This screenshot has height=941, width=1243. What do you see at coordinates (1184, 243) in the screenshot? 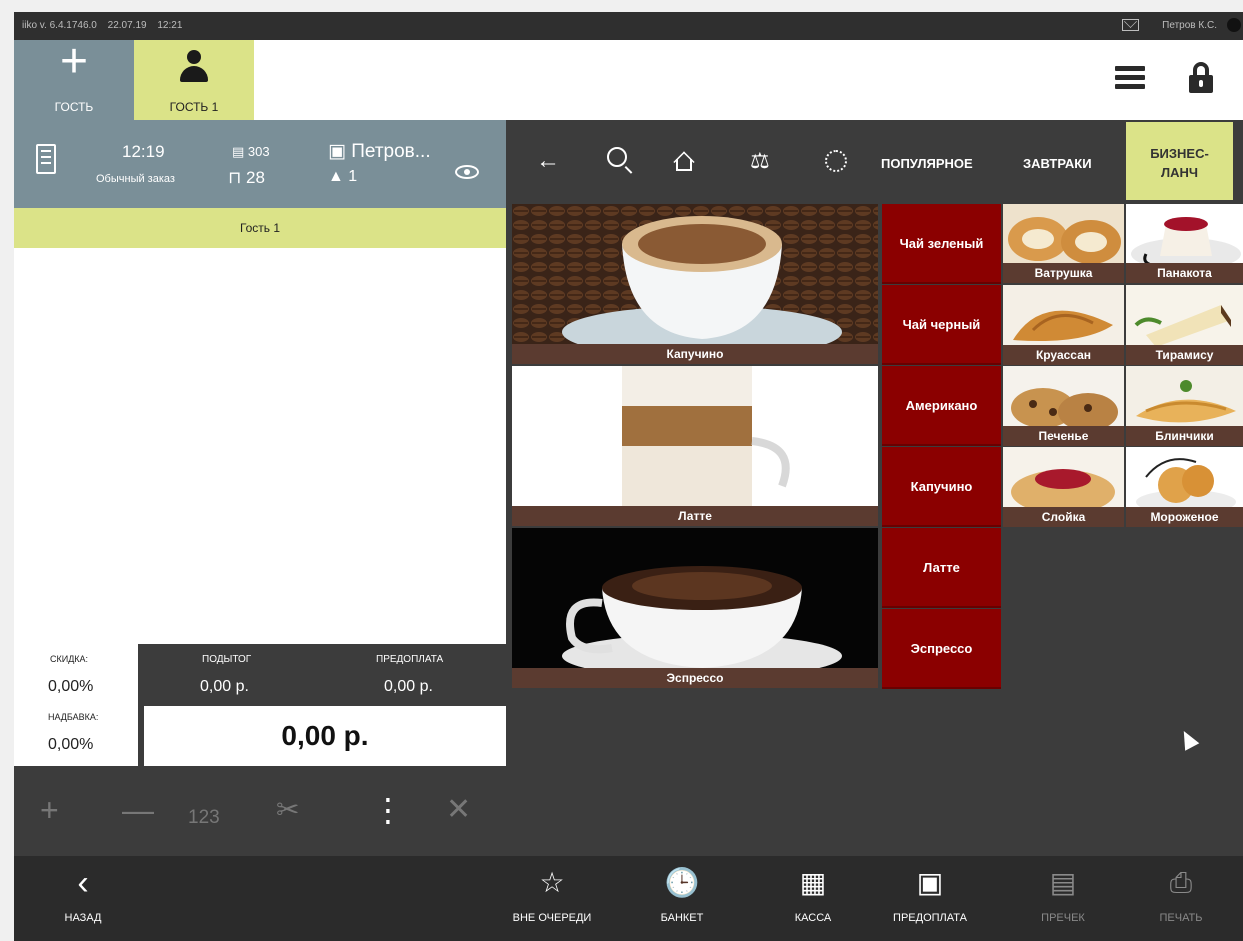
I see `product-tile-pannacotta: Панакота` at bounding box center [1184, 243].